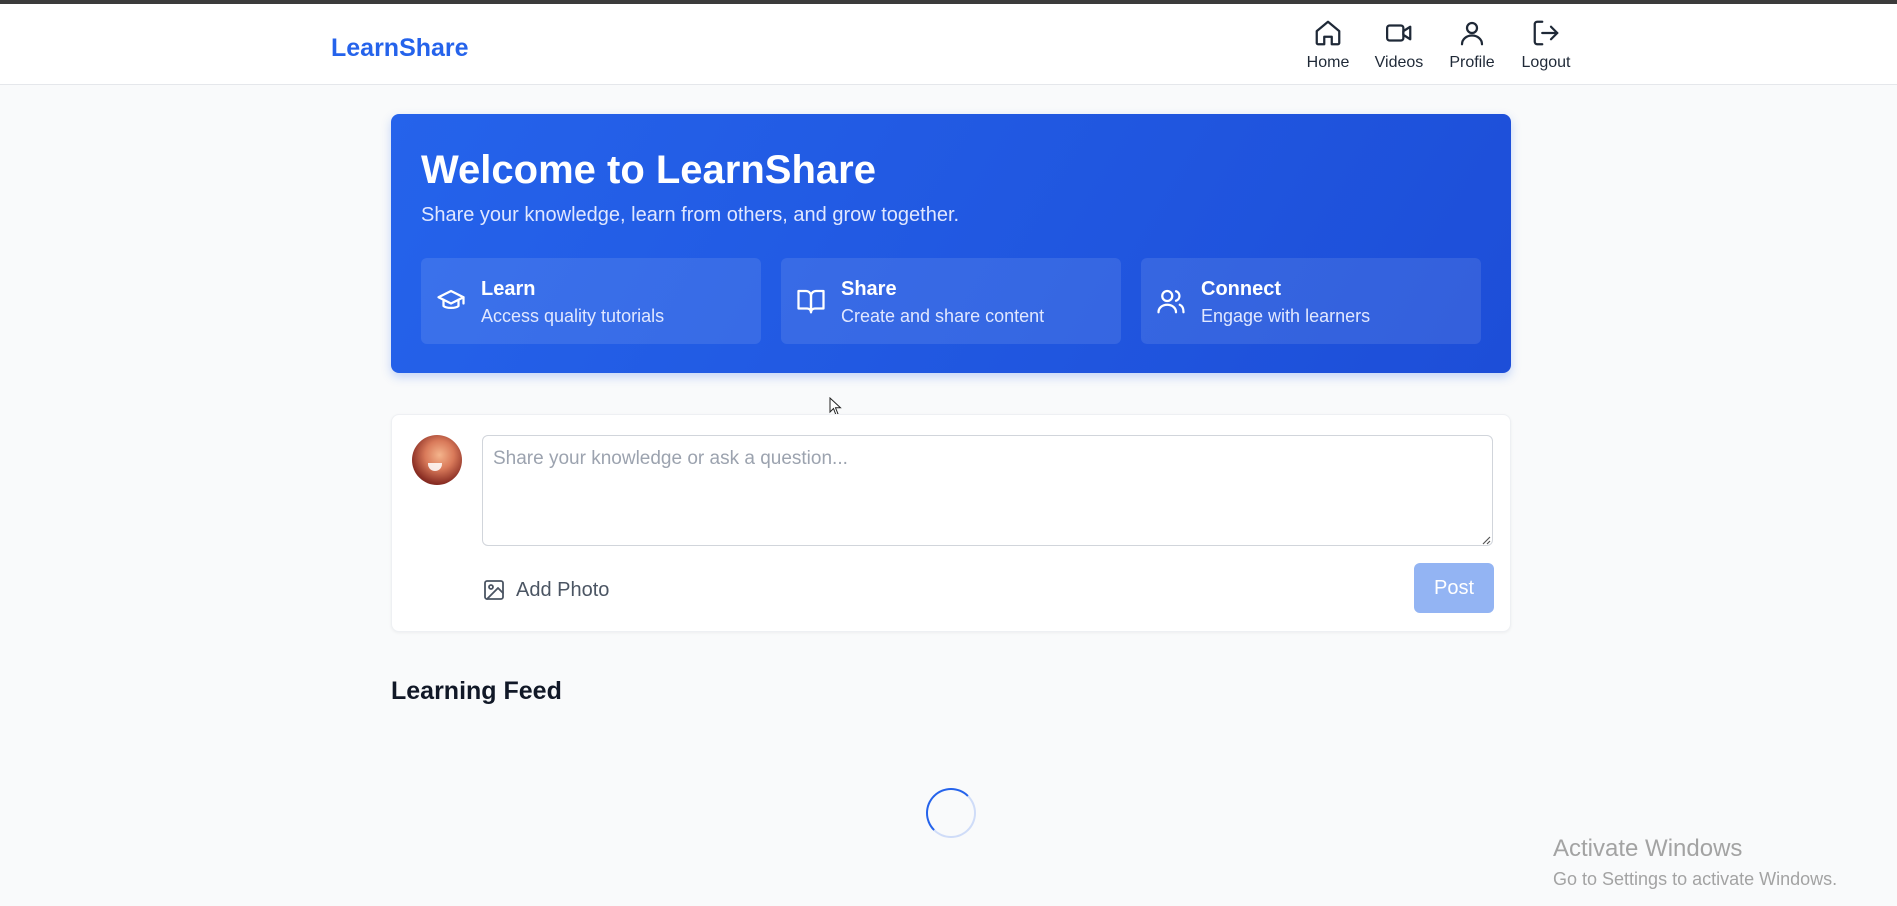  Describe the element at coordinates (1695, 879) in the screenshot. I see `watermark-subtitle: Go to Settings to activate Windows.` at that location.